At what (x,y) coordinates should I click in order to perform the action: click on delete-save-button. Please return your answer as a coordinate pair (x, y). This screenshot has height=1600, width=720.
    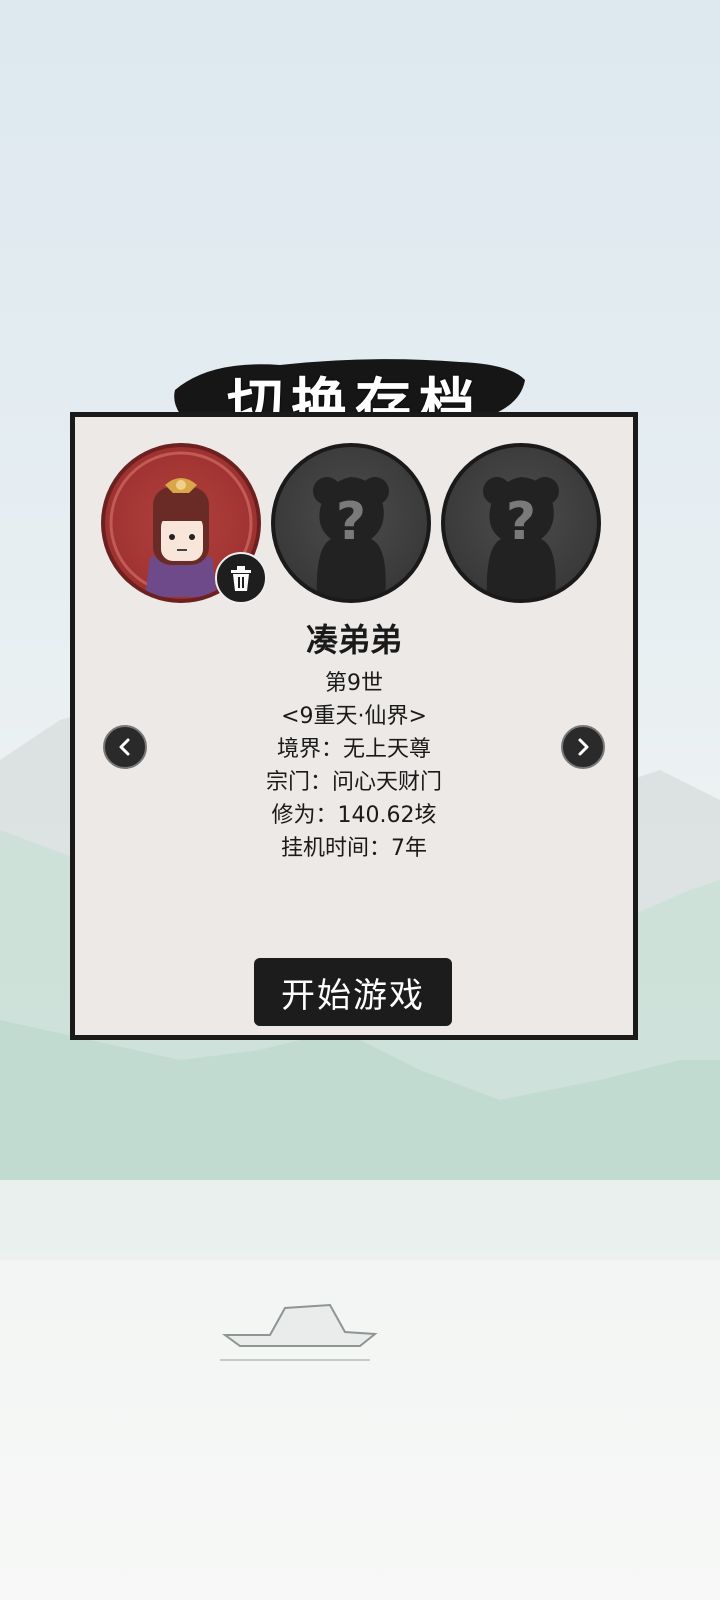
    Looking at the image, I should click on (241, 578).